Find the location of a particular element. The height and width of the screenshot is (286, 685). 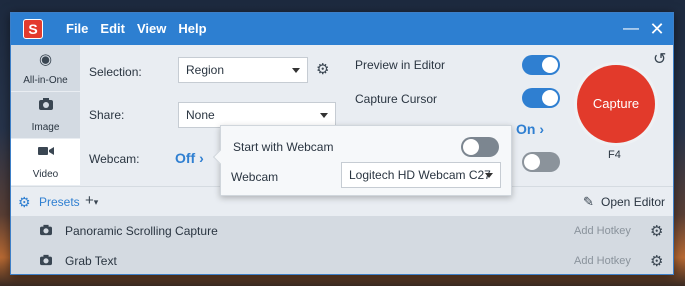

tab-video-label: Video is located at coordinates (45, 174).